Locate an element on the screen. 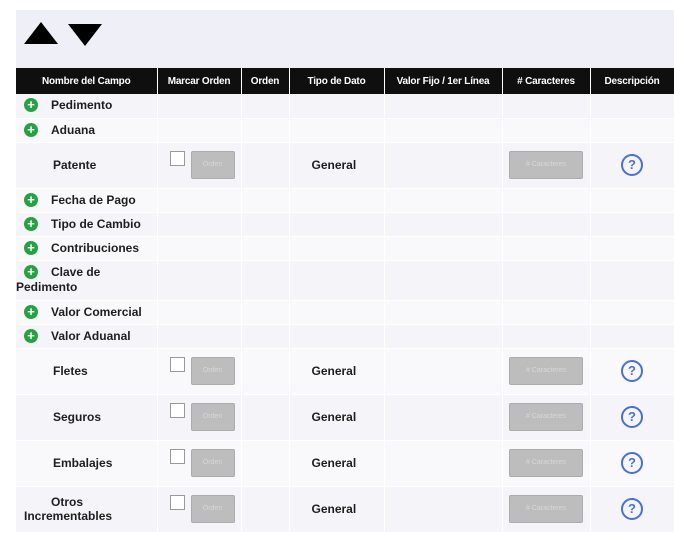 This screenshot has width=674, height=542. table-row: + Pedimento is located at coordinates (345, 106).